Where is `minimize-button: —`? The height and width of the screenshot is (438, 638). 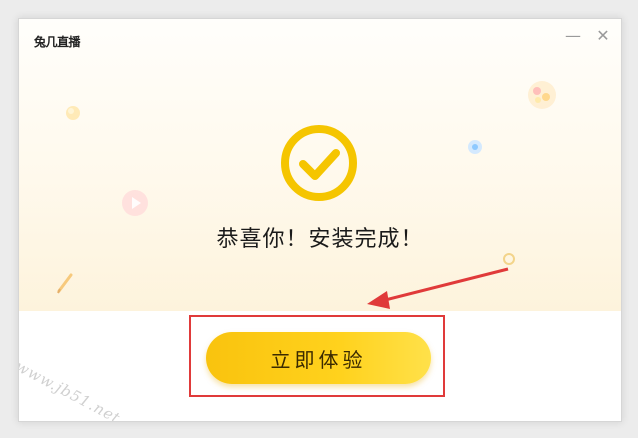
minimize-button: — is located at coordinates (573, 36).